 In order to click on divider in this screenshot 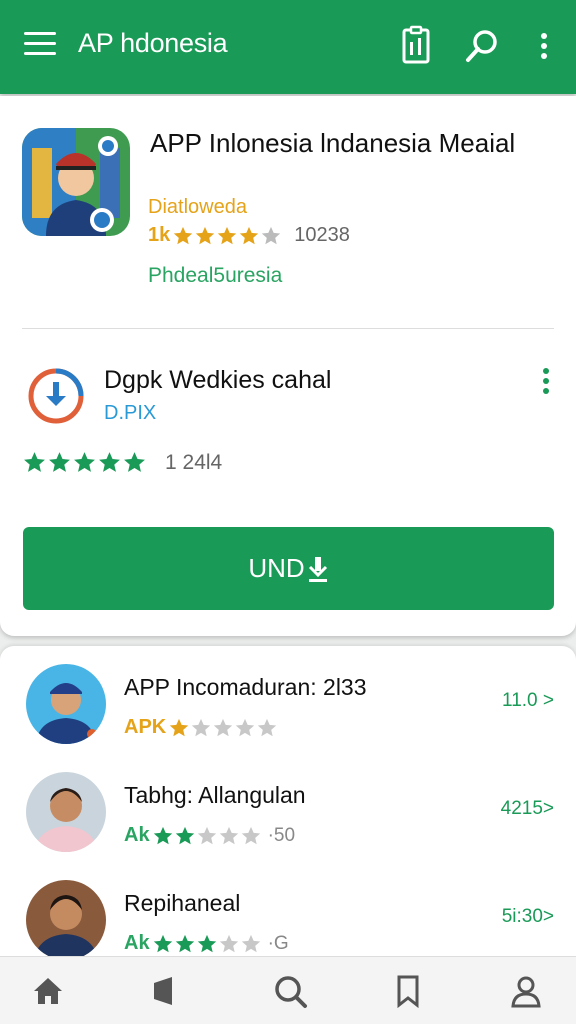, I will do `click(288, 328)`.